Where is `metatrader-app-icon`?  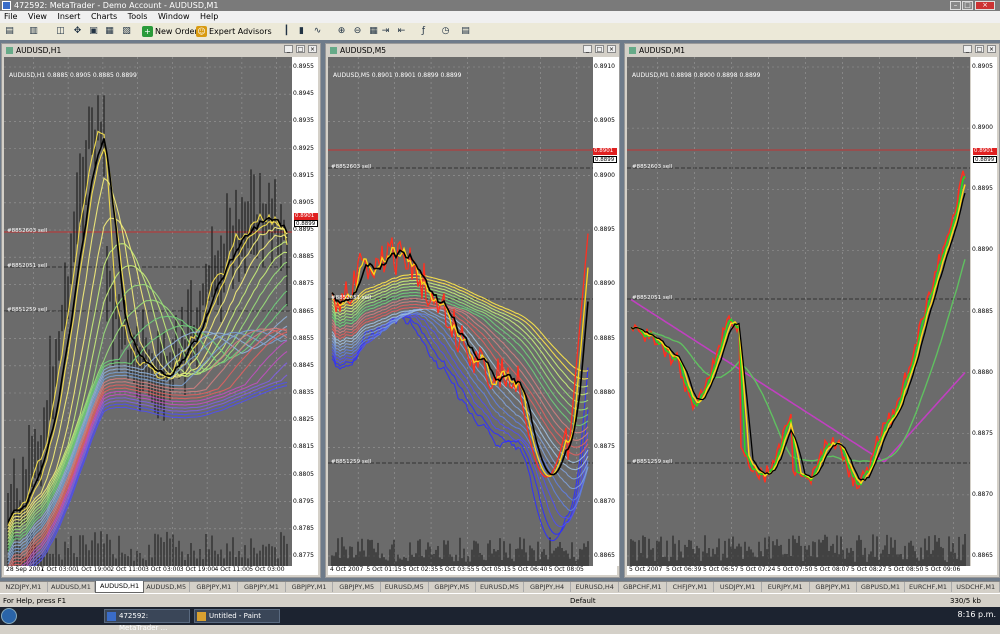
metatrader-app-icon is located at coordinates (6, 5).